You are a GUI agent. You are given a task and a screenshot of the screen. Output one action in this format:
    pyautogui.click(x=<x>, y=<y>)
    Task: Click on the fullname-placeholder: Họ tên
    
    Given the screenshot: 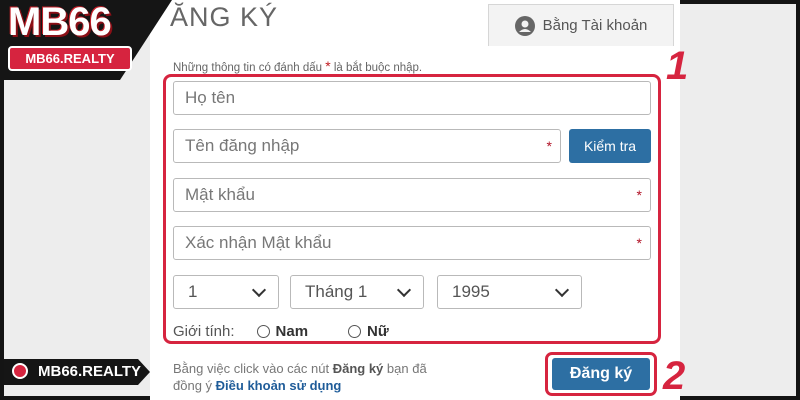 What is the action you would take?
    pyautogui.click(x=210, y=97)
    